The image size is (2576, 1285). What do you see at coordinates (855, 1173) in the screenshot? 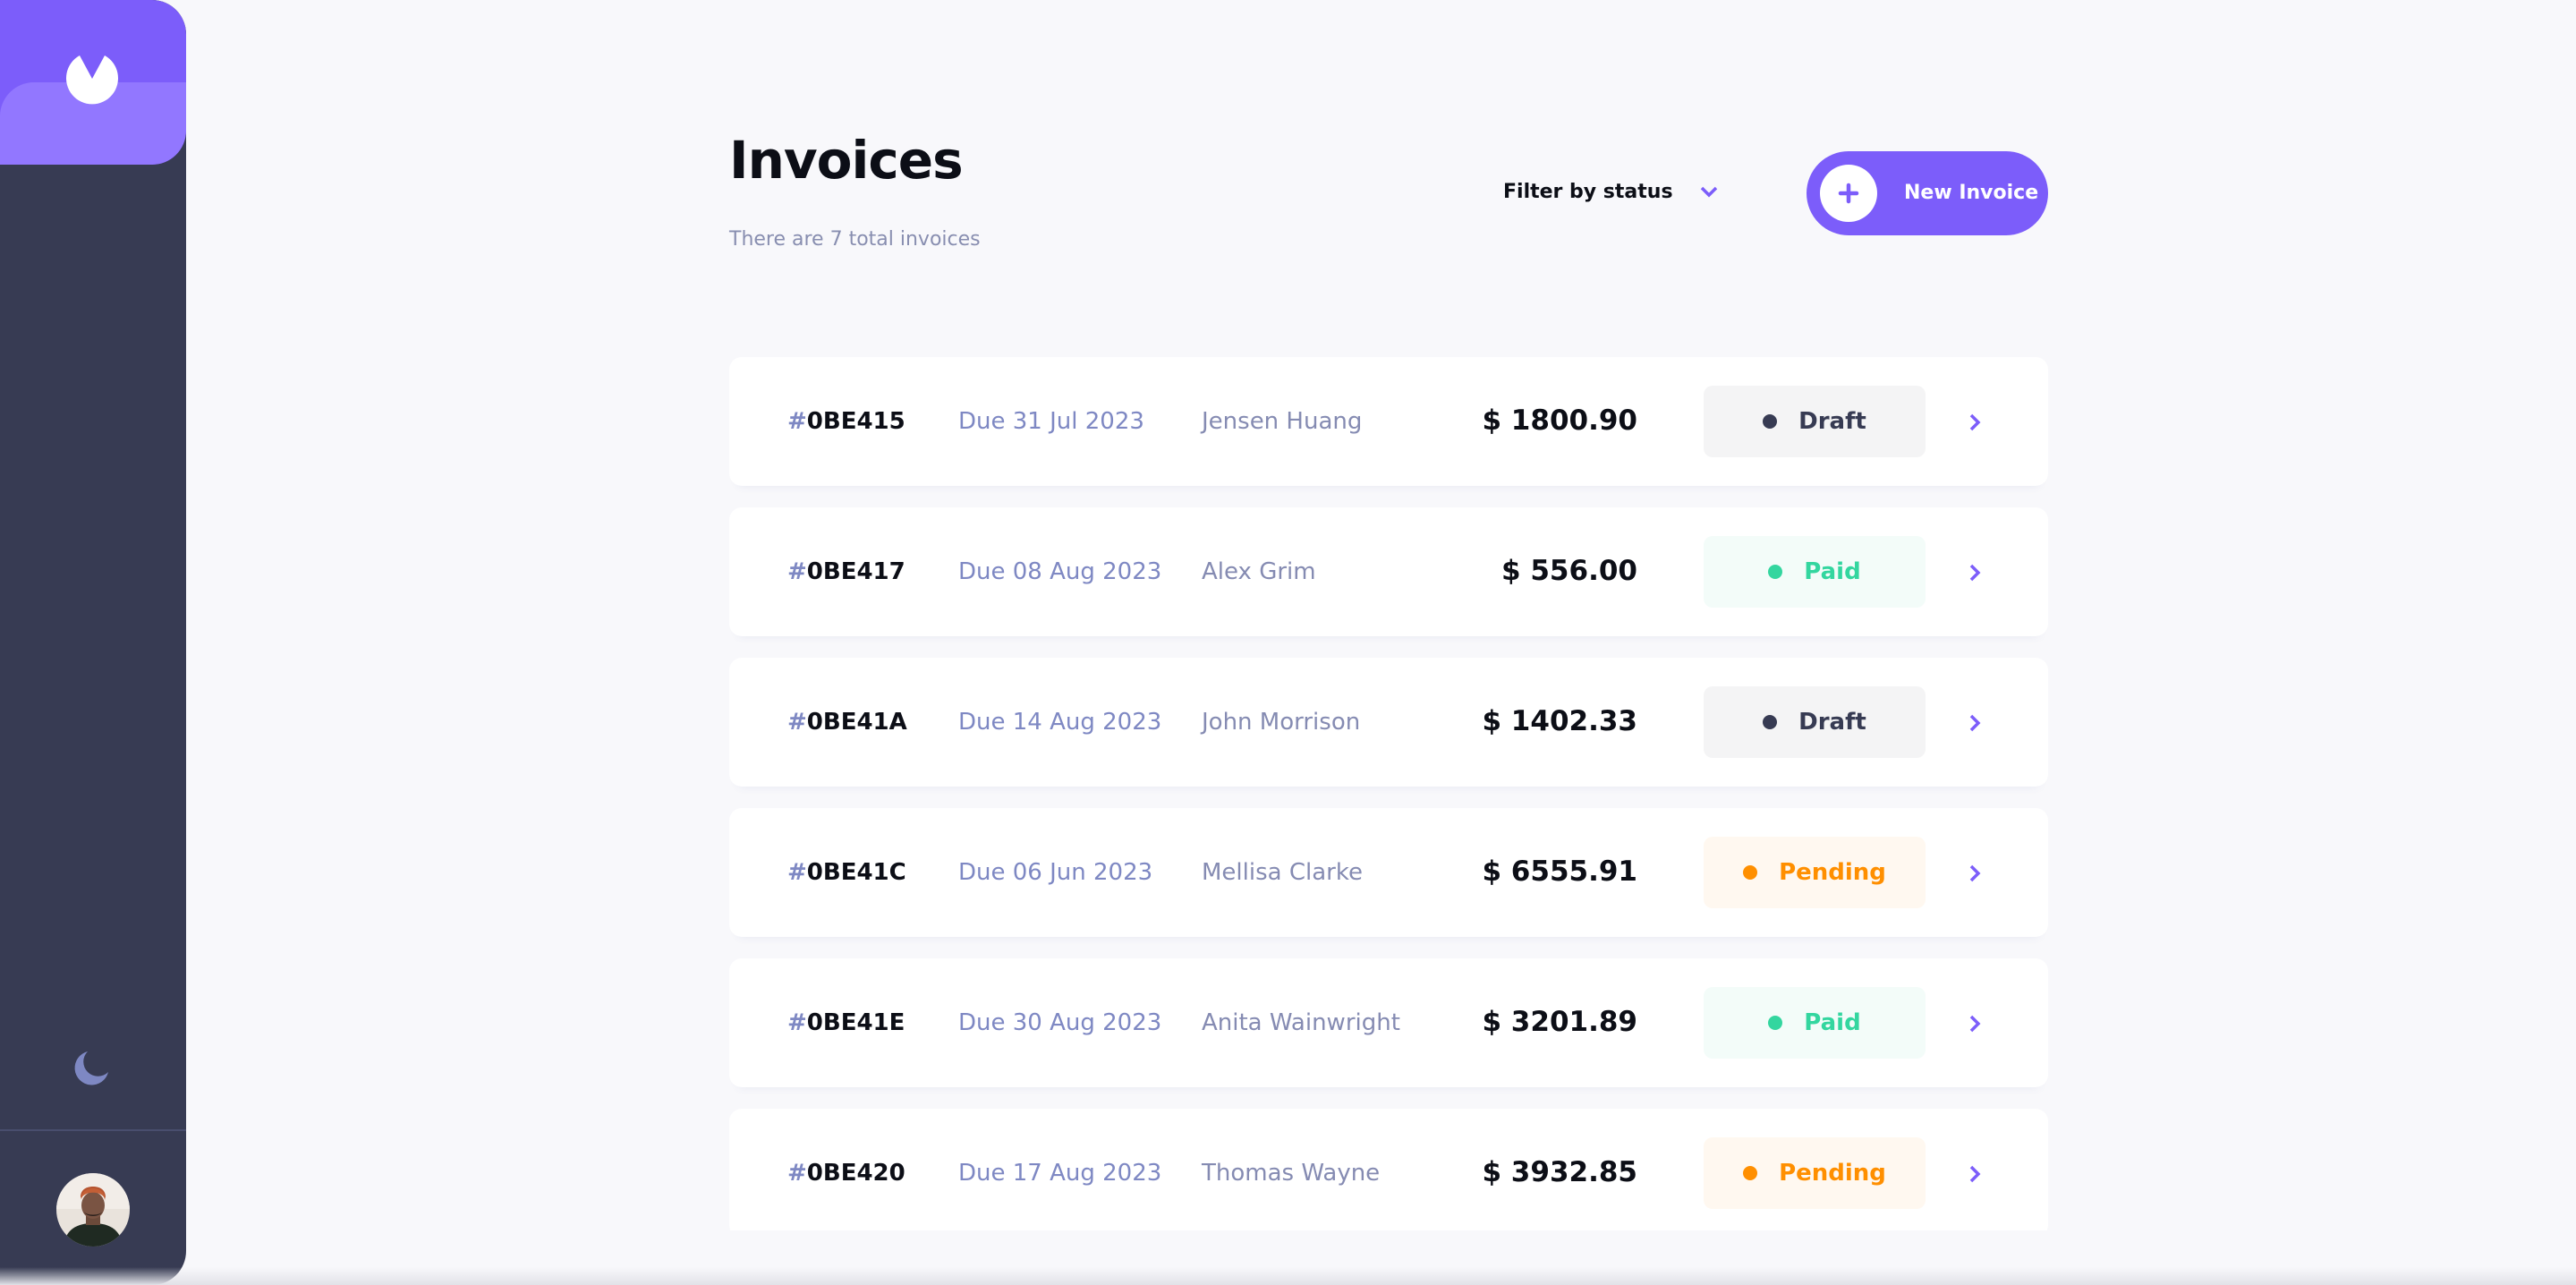
I see `invoice-id-value: 0BE420` at bounding box center [855, 1173].